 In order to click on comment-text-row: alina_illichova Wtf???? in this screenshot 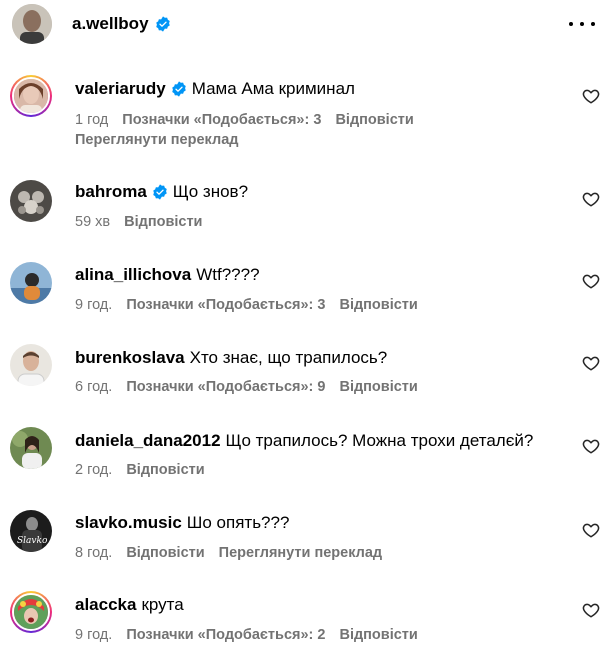, I will do `click(167, 275)`.